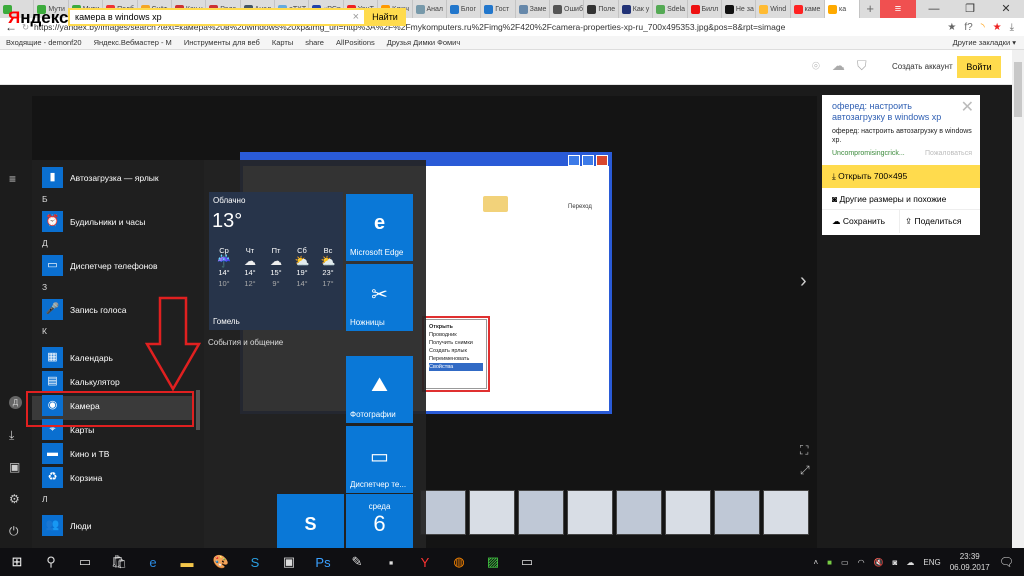 The height and width of the screenshot is (576, 1024). I want to click on app-item: ⏰ Будильники и часы, so click(93, 221).